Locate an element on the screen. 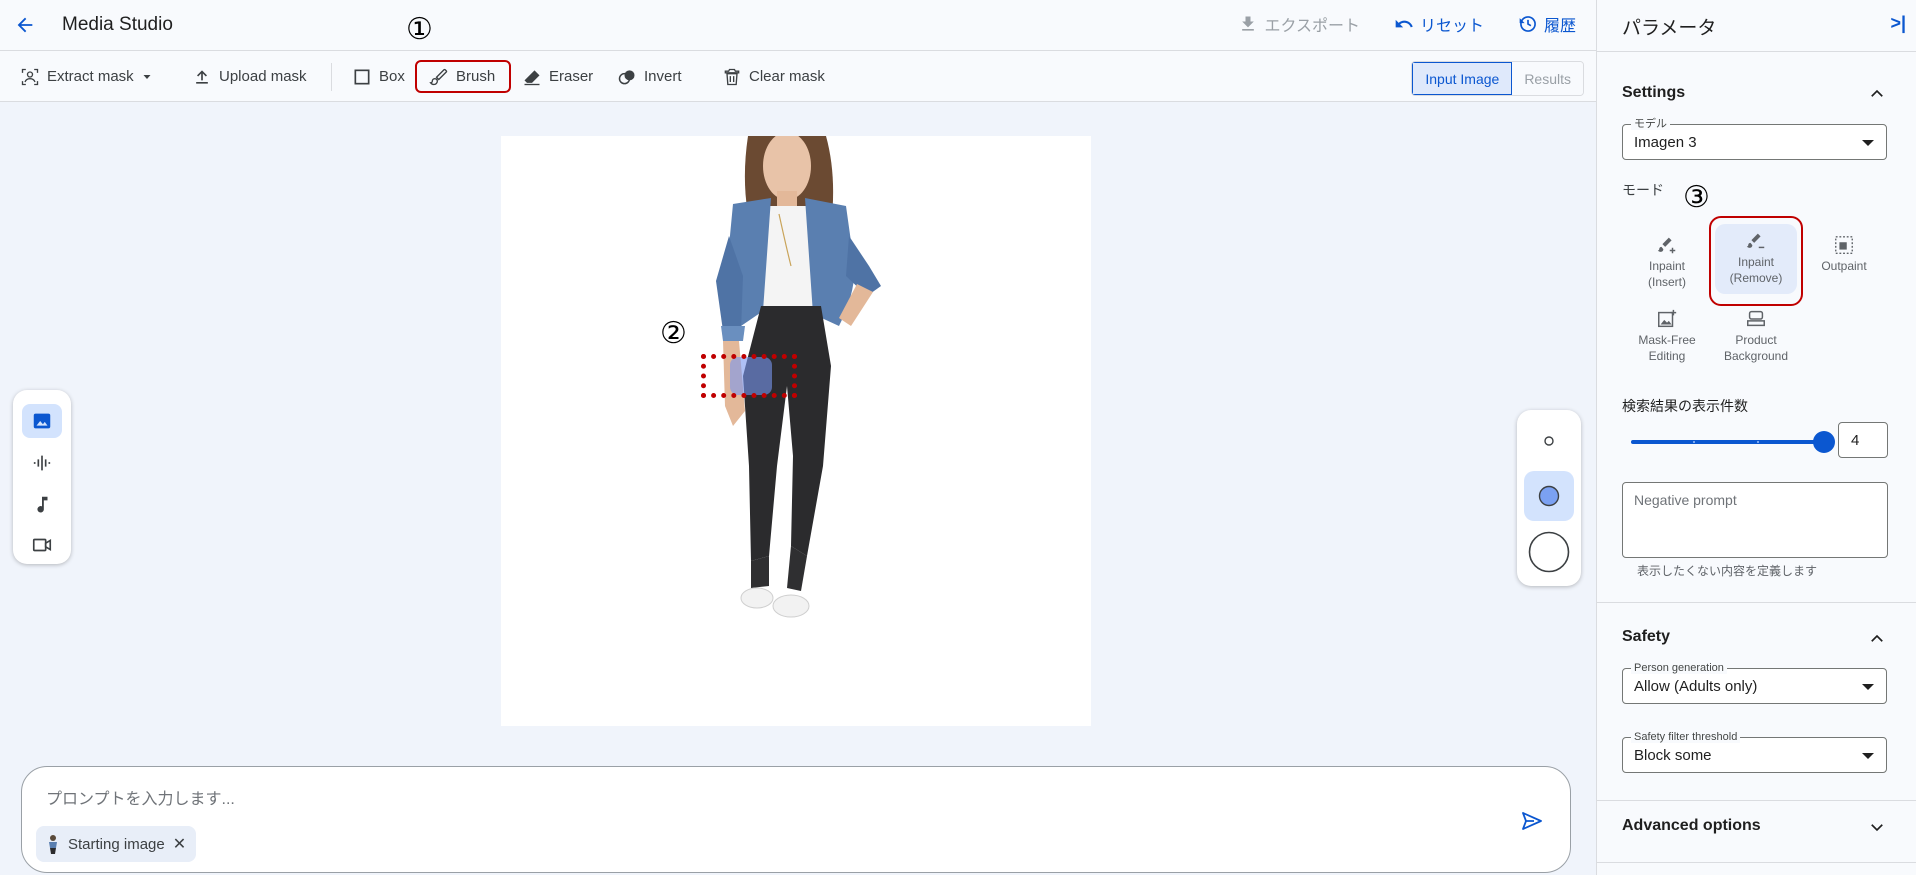 This screenshot has height=875, width=1916. settings-heading: Settings is located at coordinates (1654, 92).